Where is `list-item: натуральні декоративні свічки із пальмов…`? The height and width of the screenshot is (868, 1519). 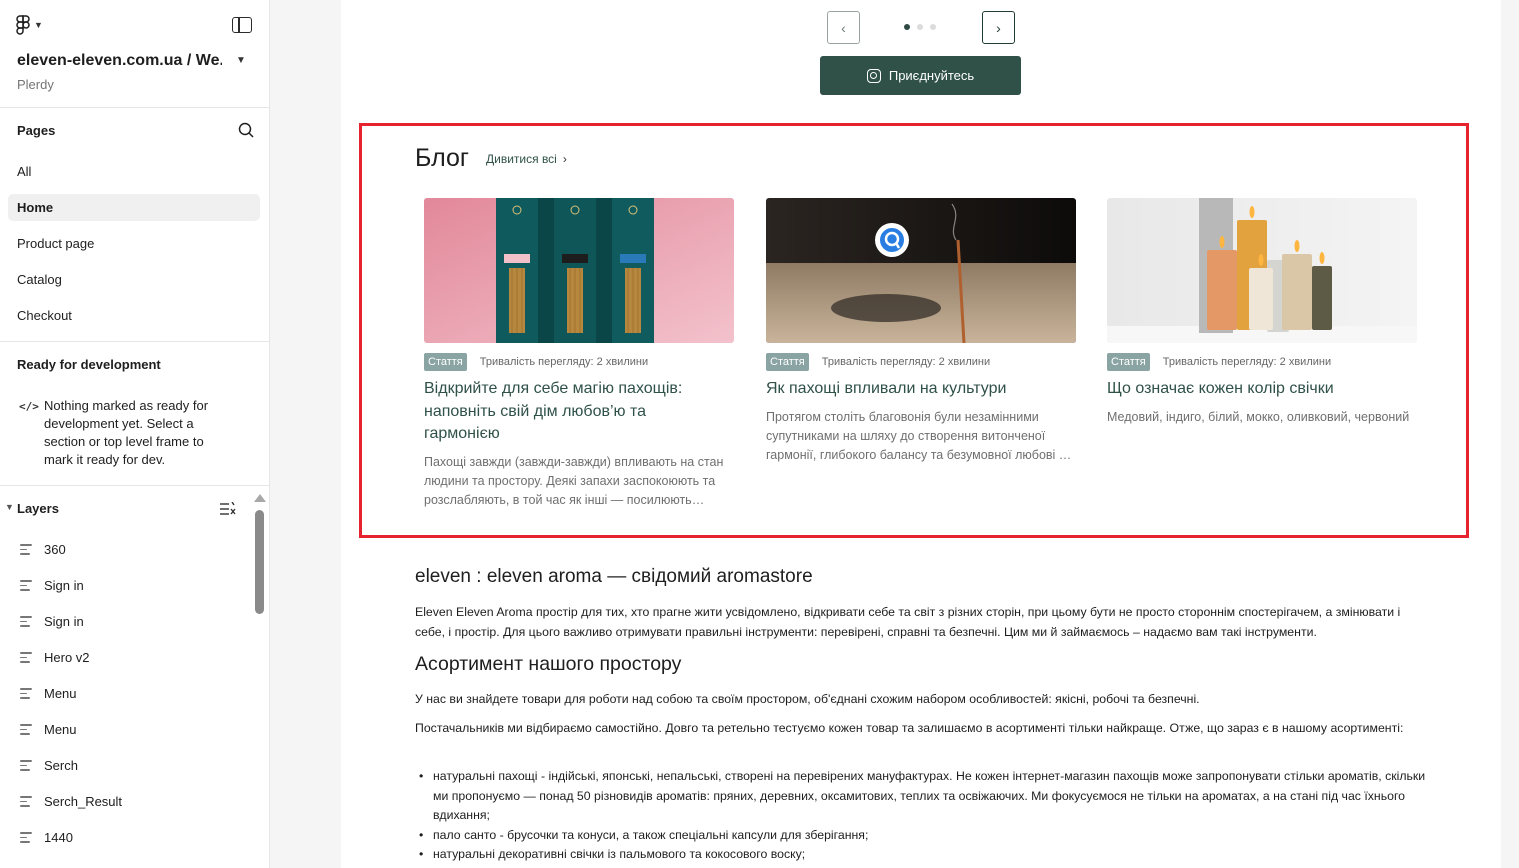 list-item: натуральні декоративні свічки із пальмов… is located at coordinates (922, 855).